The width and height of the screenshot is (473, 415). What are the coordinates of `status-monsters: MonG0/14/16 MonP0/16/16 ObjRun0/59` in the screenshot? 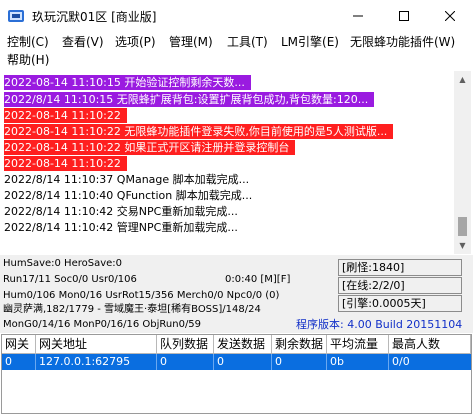 It's located at (102, 324).